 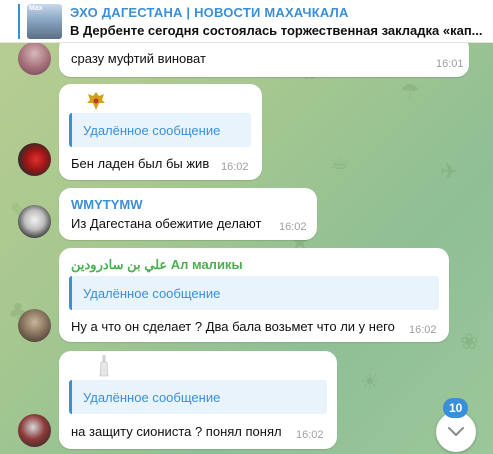 I want to click on channel-title: ЭХО ДАГЕСТАНА | НОВОСТИ МАХАЧКАЛА, so click(x=209, y=12).